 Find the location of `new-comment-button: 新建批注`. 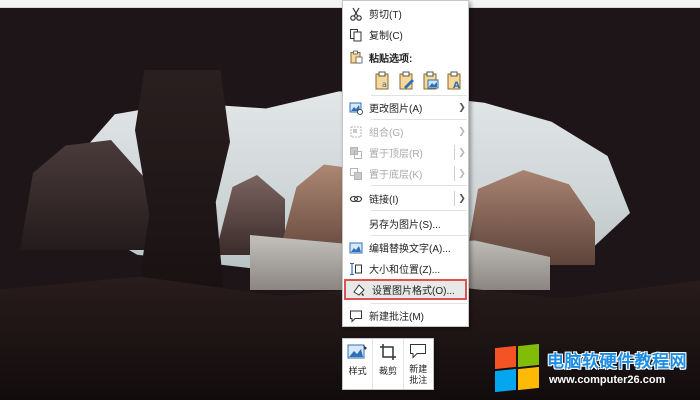

new-comment-button: 新建批注 is located at coordinates (418, 364).